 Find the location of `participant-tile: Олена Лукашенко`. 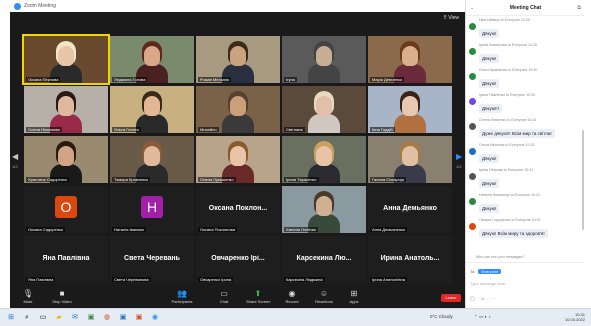

participant-tile: Олена Лукашенко is located at coordinates (238, 159).